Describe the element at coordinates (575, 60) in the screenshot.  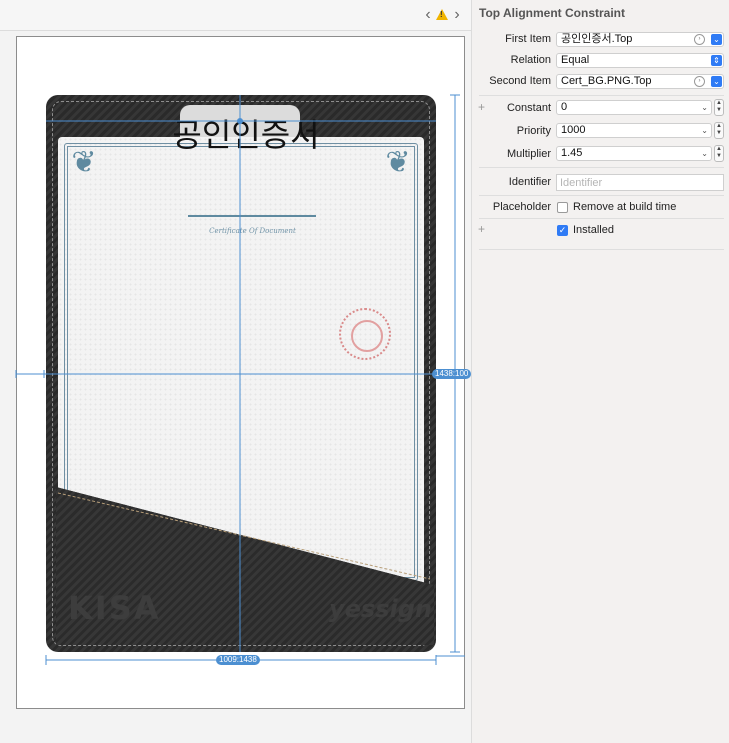
I see `relation-value: Equal` at that location.